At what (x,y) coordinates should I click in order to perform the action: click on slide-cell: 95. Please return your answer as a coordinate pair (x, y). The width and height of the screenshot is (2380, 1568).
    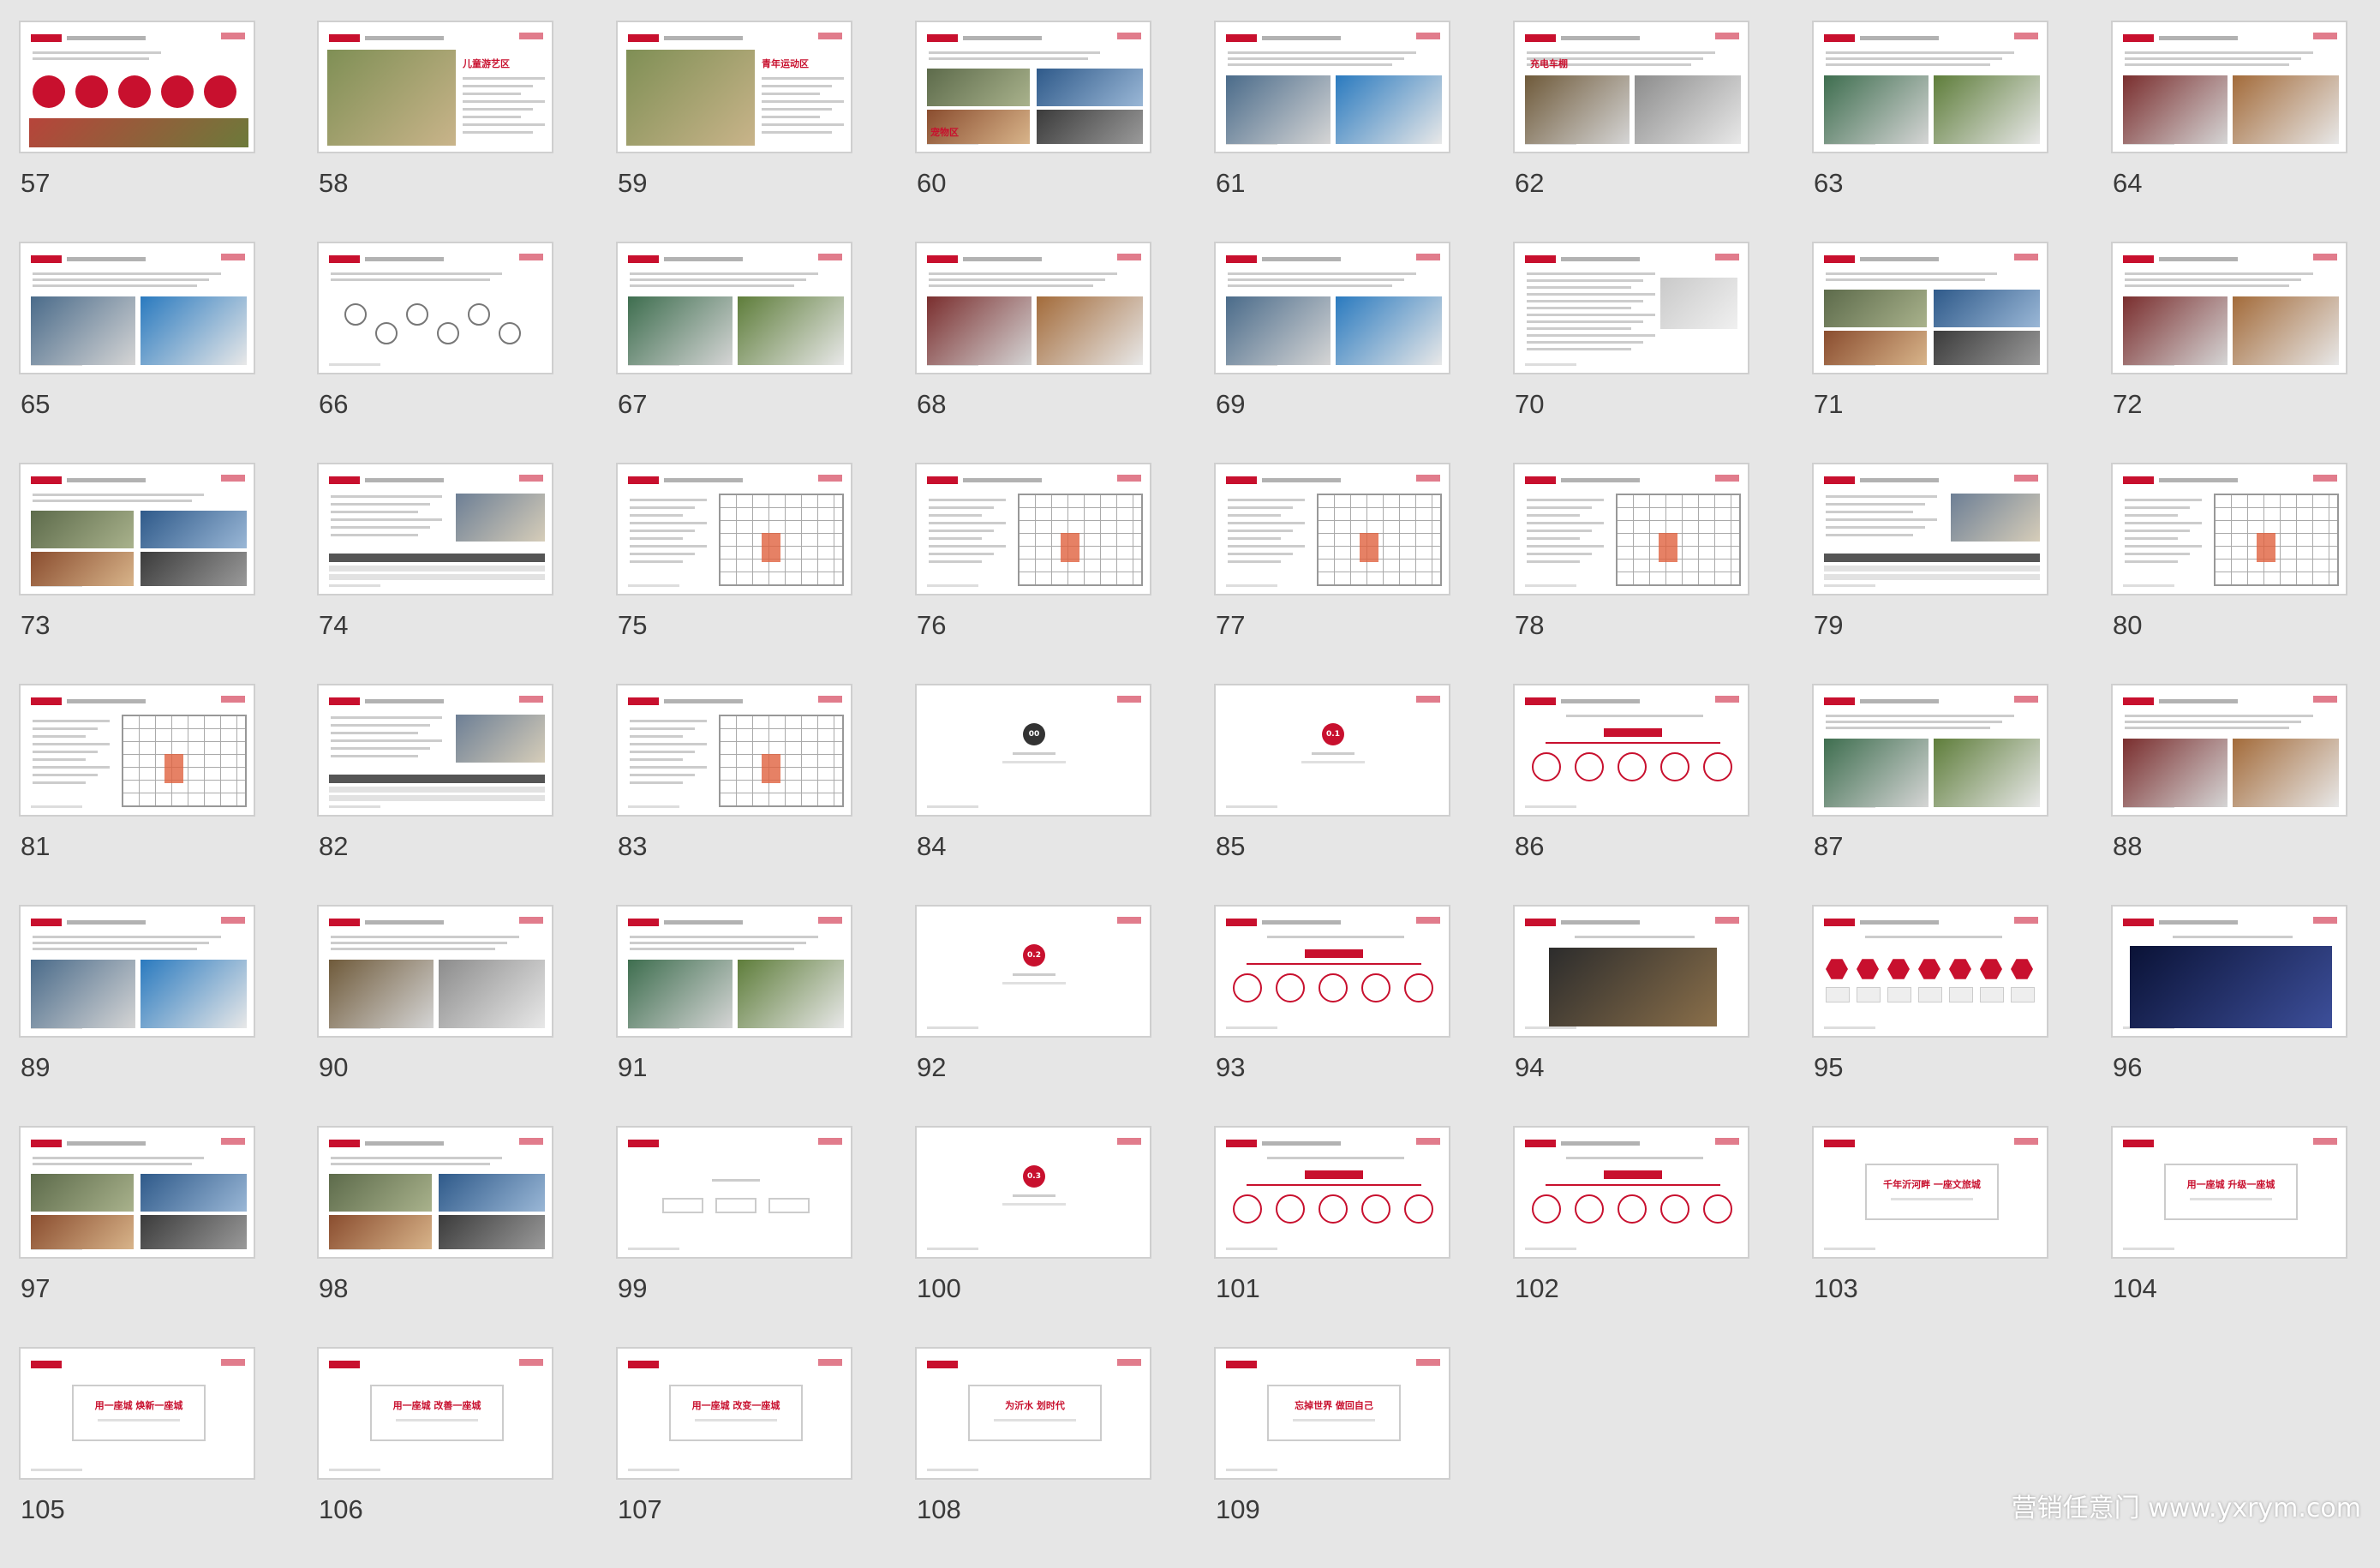
    Looking at the image, I should click on (1932, 1016).